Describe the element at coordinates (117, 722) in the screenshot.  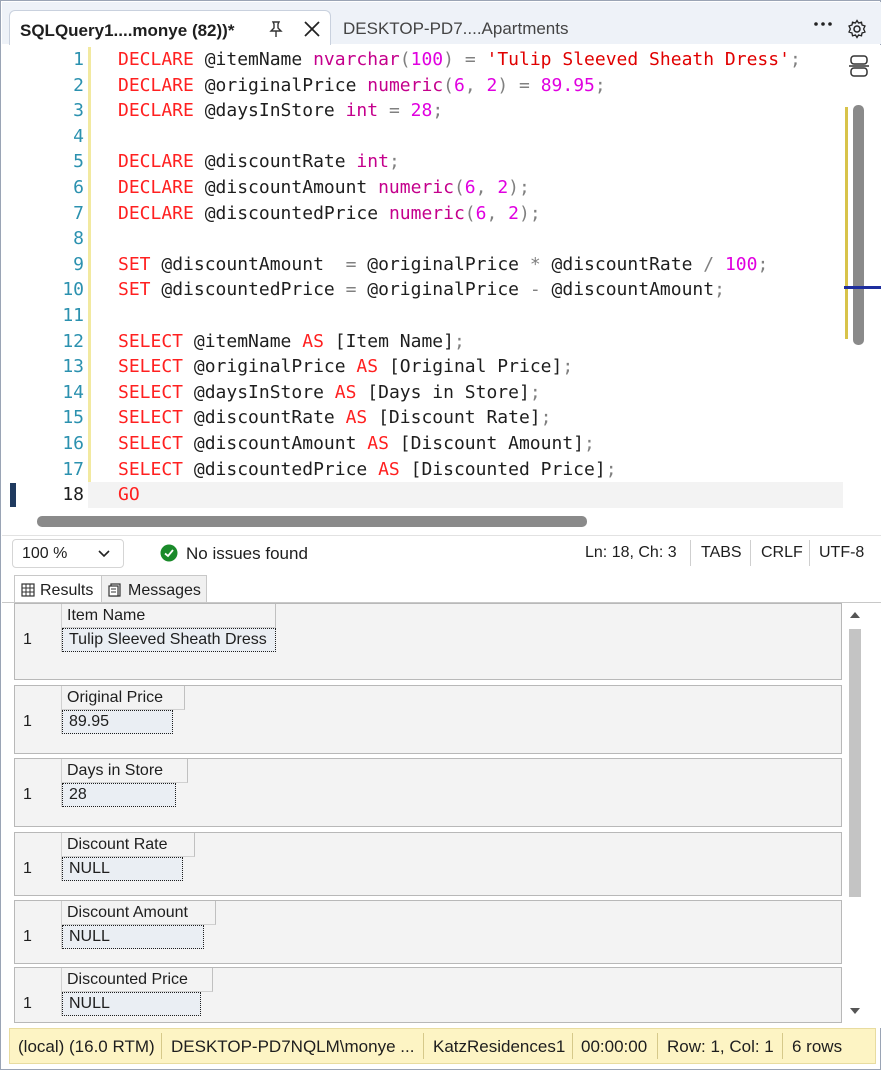
I see `grid-cell: 89.95` at that location.